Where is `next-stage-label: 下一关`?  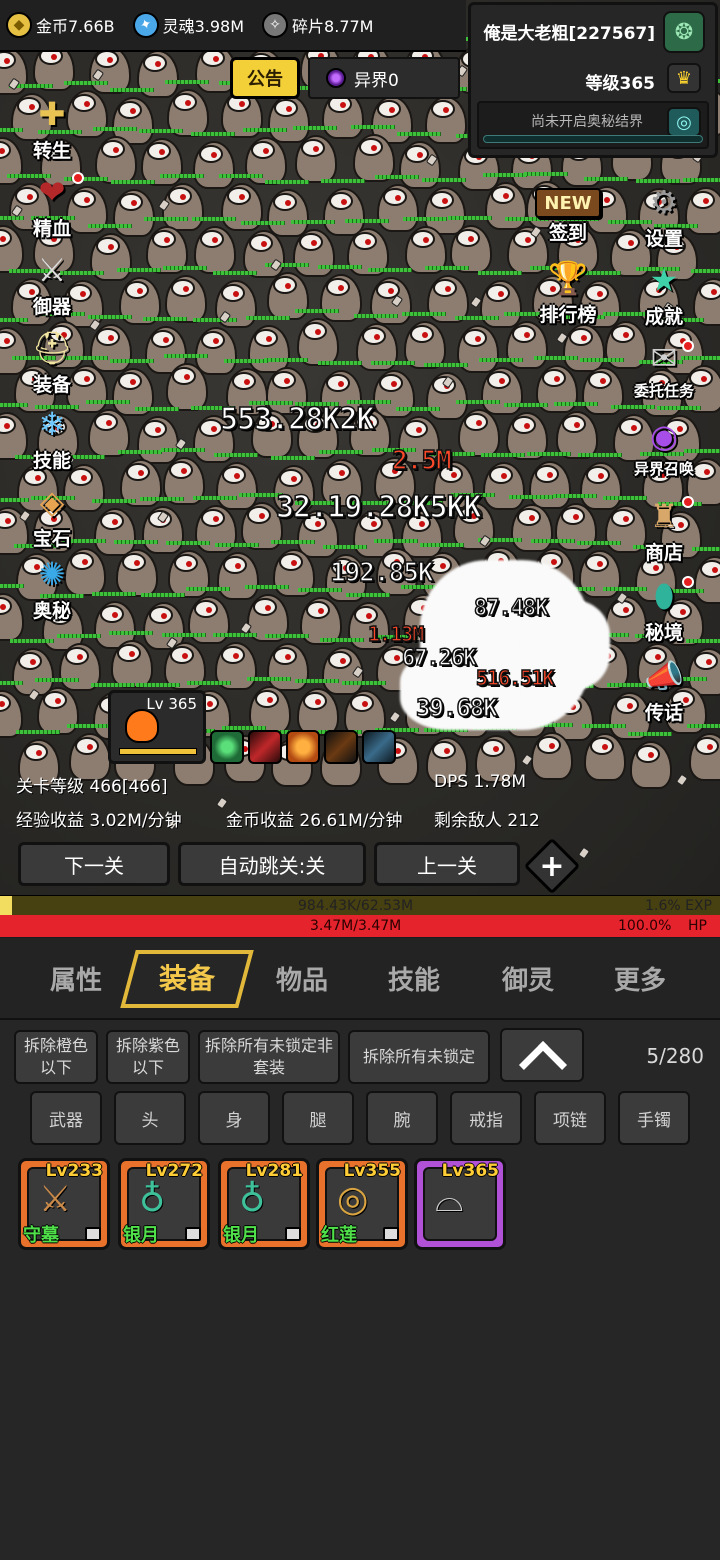
next-stage-label: 下一关 is located at coordinates (94, 865).